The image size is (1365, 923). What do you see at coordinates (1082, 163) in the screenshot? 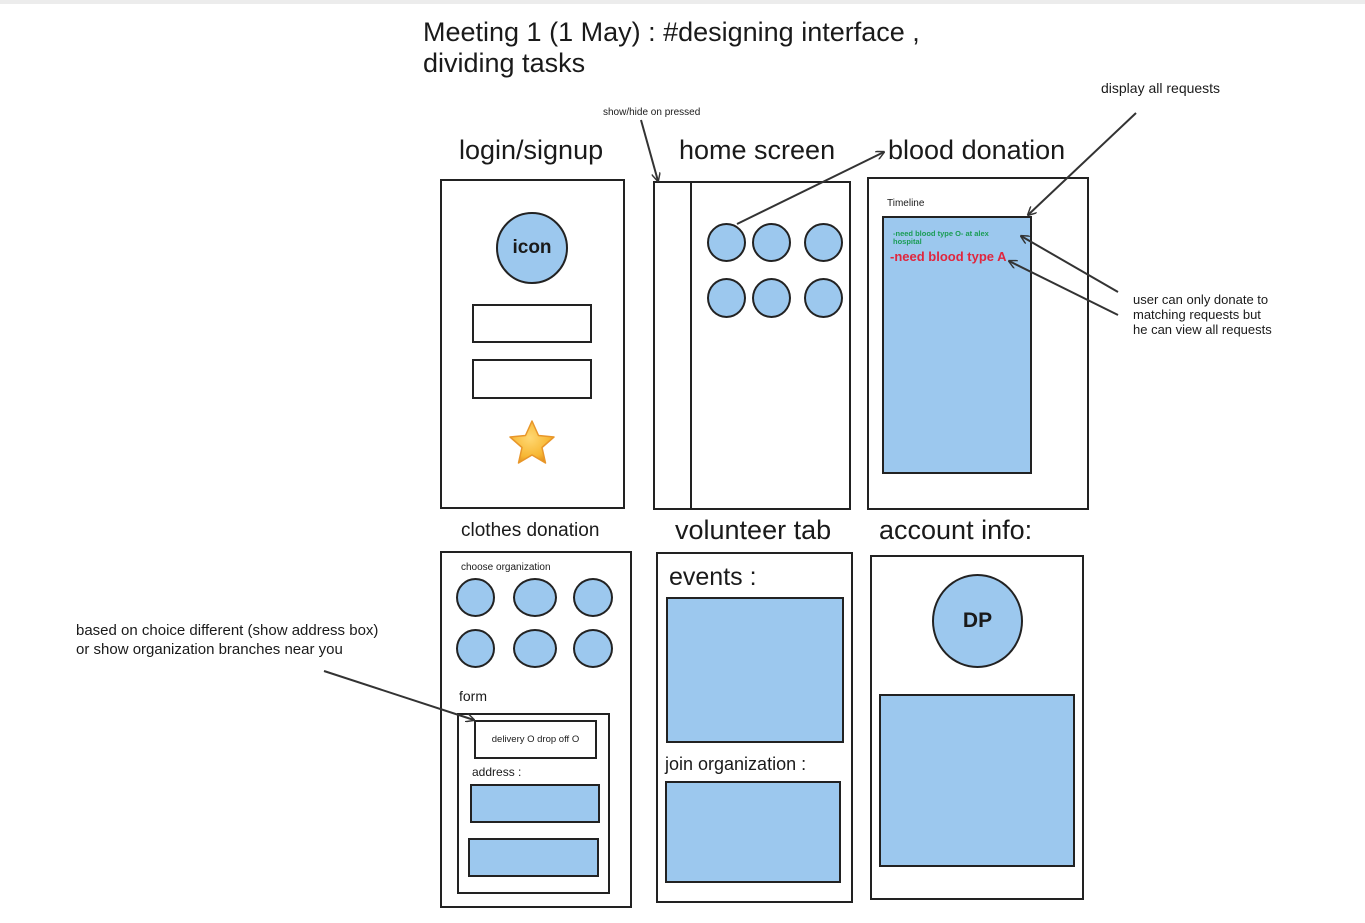
I see `arrow-display-all` at bounding box center [1082, 163].